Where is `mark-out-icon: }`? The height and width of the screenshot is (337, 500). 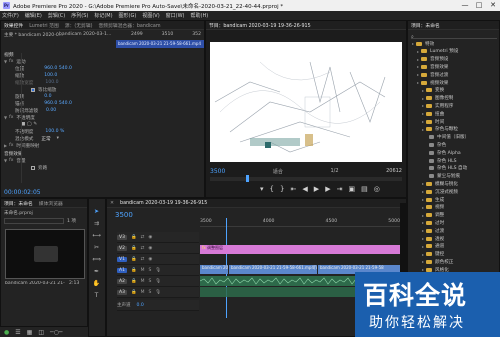 mark-out-icon: } is located at coordinates (282, 189).